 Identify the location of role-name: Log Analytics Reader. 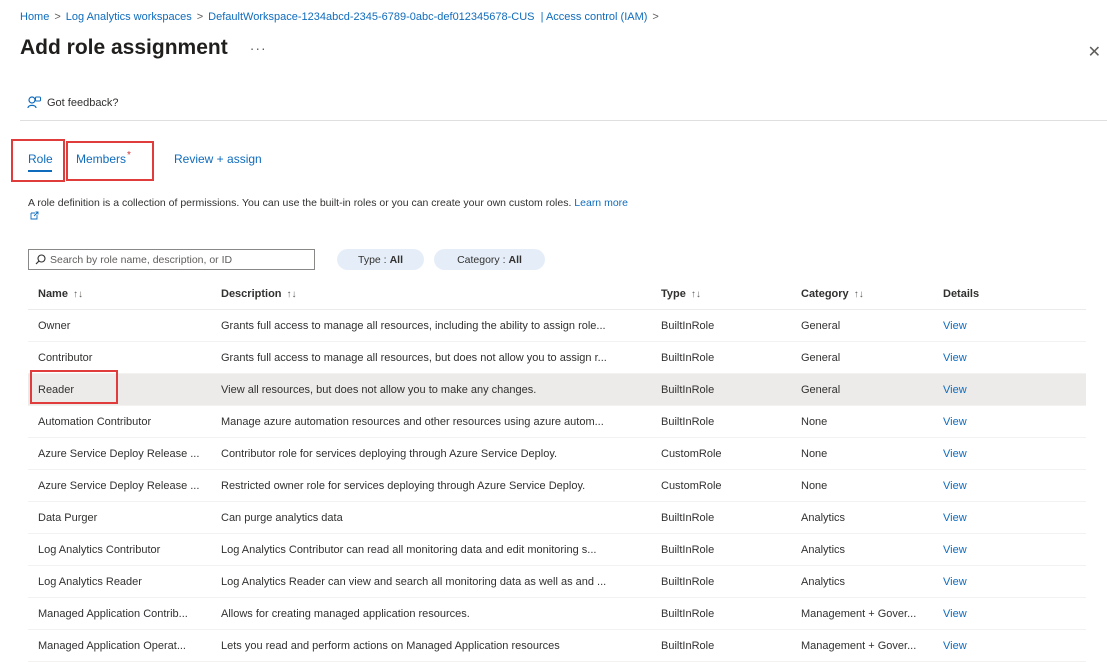
(90, 581).